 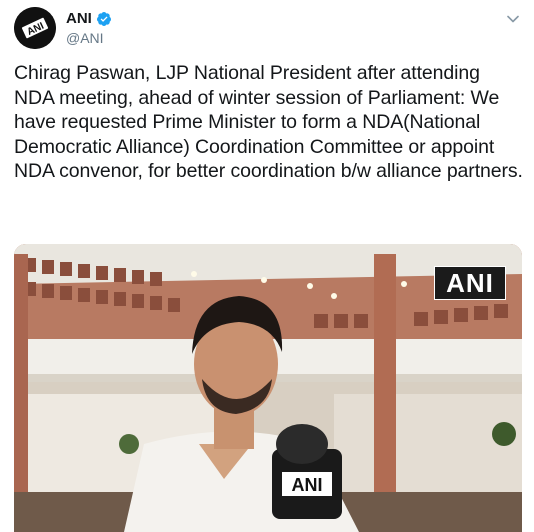 What do you see at coordinates (85, 38) in the screenshot?
I see `author-handle: @ANI` at bounding box center [85, 38].